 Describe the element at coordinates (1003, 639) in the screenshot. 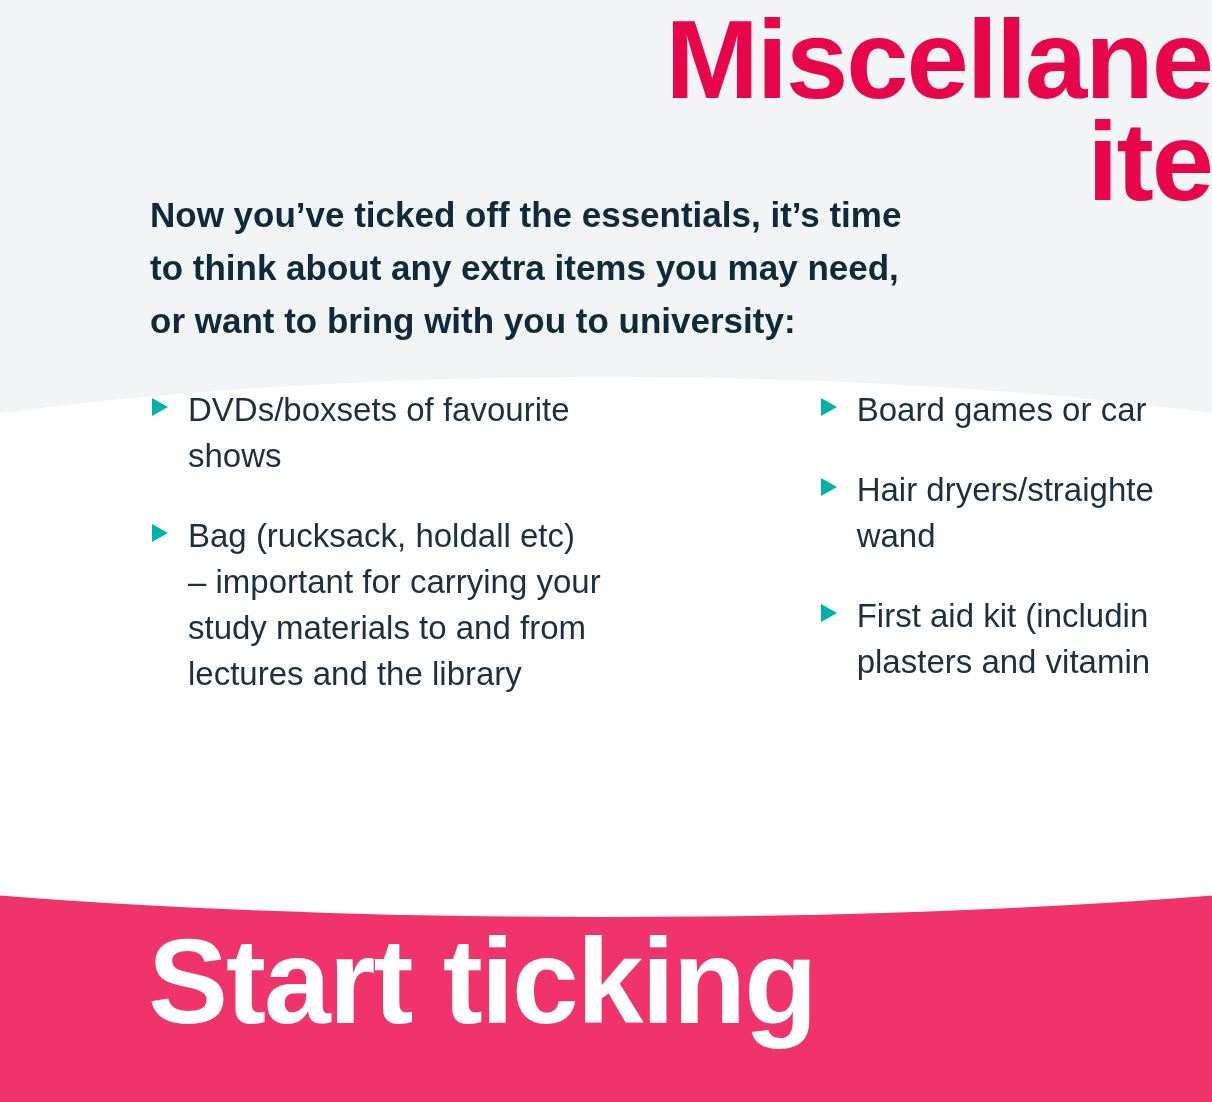

I see `list-item: First aid kit (includin plasters and vitamin` at that location.